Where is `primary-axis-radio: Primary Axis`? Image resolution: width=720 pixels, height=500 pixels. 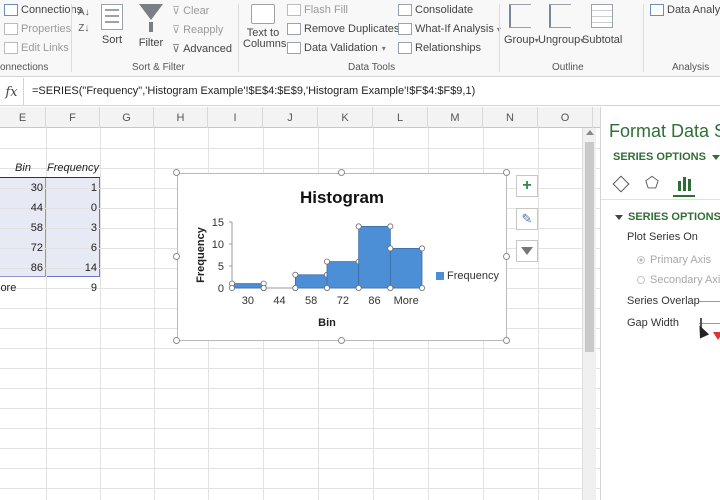
primary-axis-radio: Primary Axis is located at coordinates (674, 260).